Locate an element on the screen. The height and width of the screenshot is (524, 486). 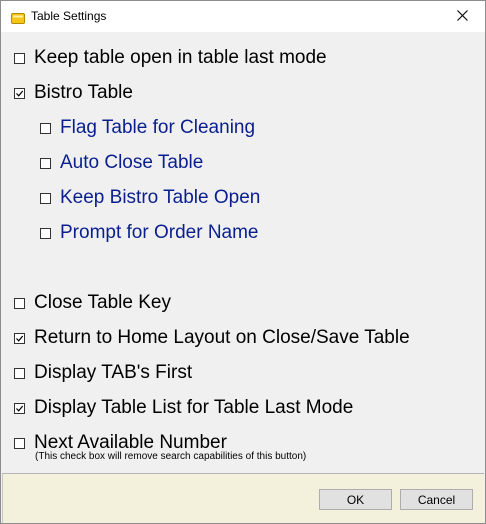
option-display-tabs-first: Display TAB's First is located at coordinates (103, 373).